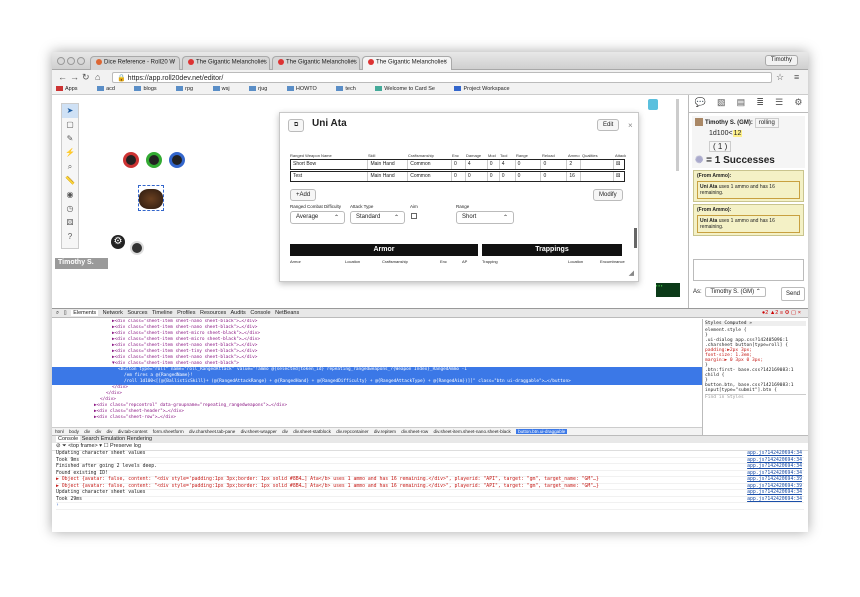  Describe the element at coordinates (792, 294) in the screenshot. I see `send-button: Send` at that location.